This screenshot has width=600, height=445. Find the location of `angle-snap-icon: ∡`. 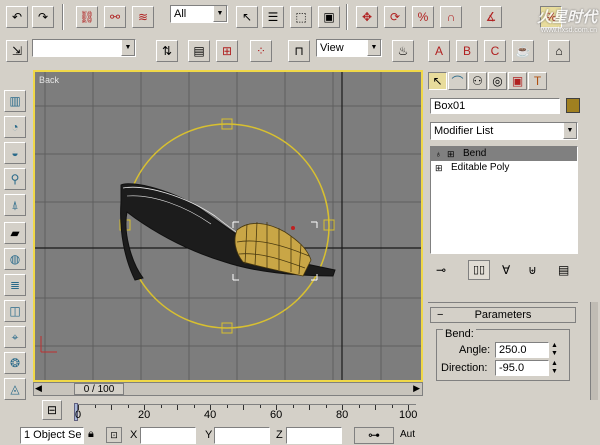

angle-snap-icon: ∡ is located at coordinates (491, 17).